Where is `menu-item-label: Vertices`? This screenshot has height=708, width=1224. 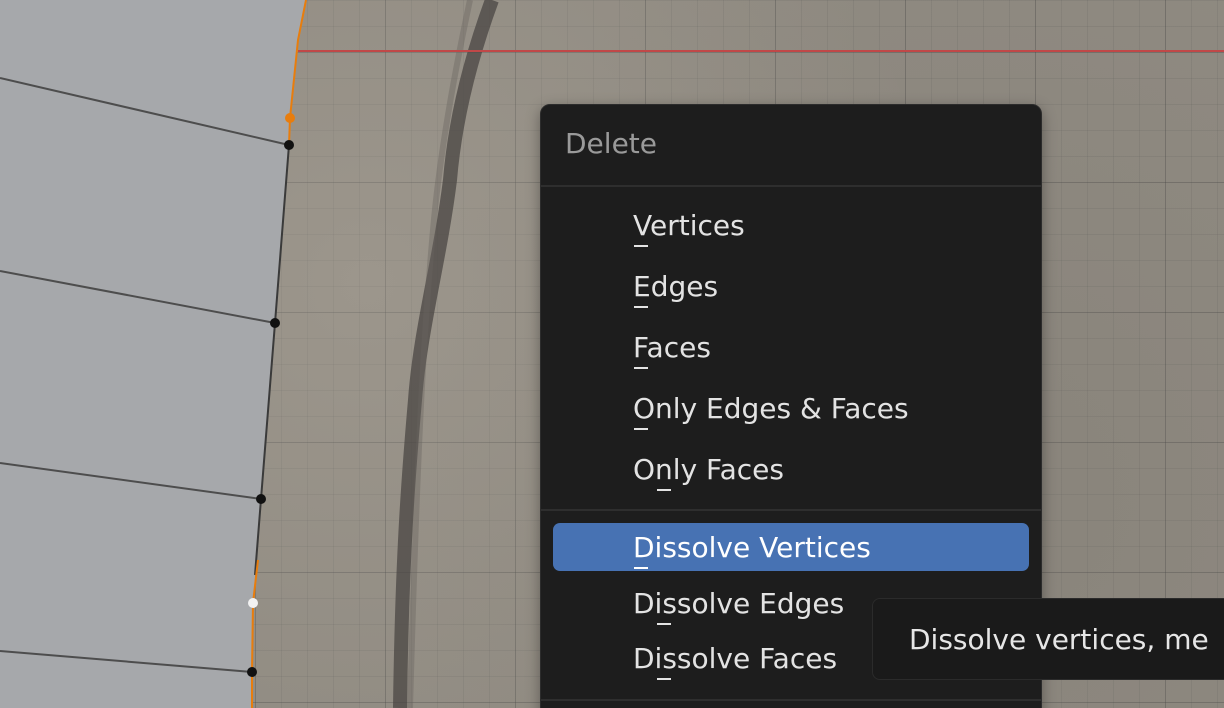
menu-item-label: Vertices is located at coordinates (689, 225).